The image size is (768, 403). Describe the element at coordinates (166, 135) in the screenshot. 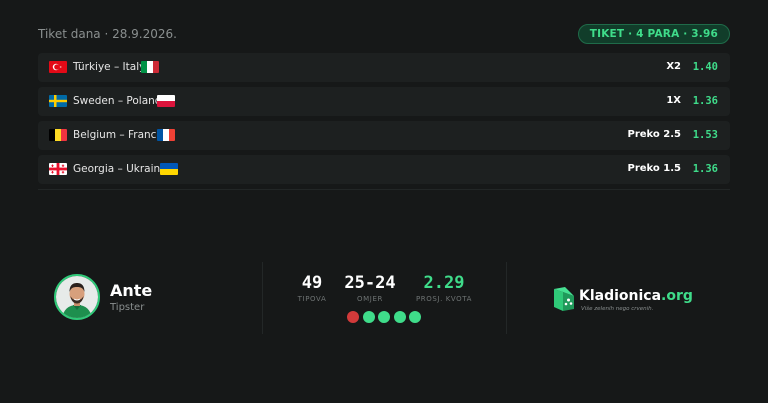

I see `france-flag-icon` at that location.